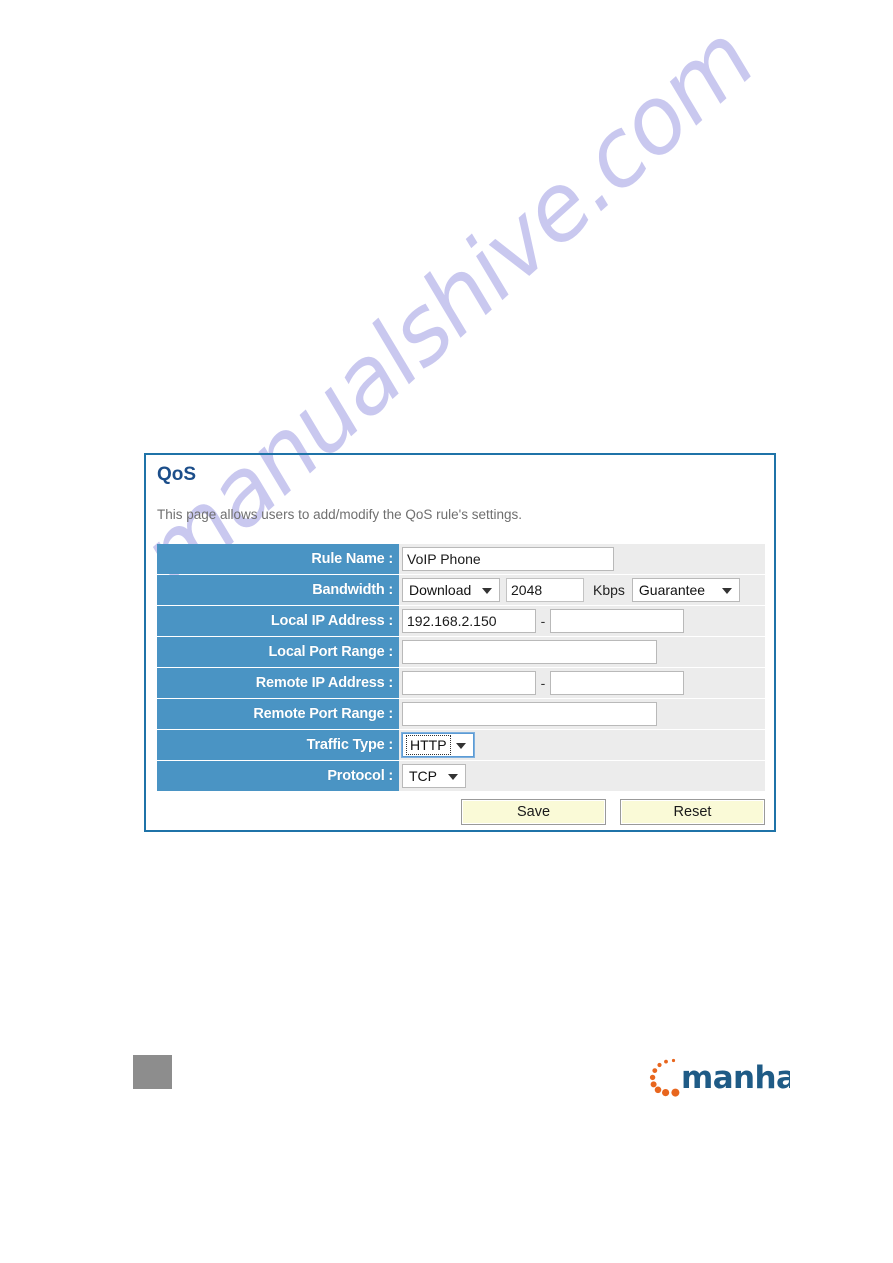 This screenshot has width=893, height=1263. I want to click on fields-protocol: TCP, so click(582, 776).